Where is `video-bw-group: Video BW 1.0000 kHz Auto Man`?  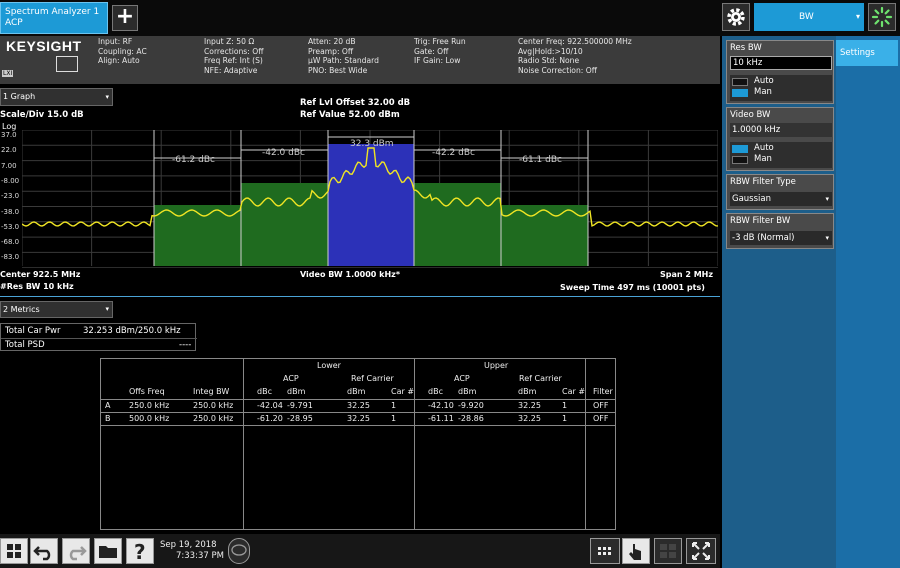 video-bw-group: Video BW 1.0000 kHz Auto Man is located at coordinates (780, 139).